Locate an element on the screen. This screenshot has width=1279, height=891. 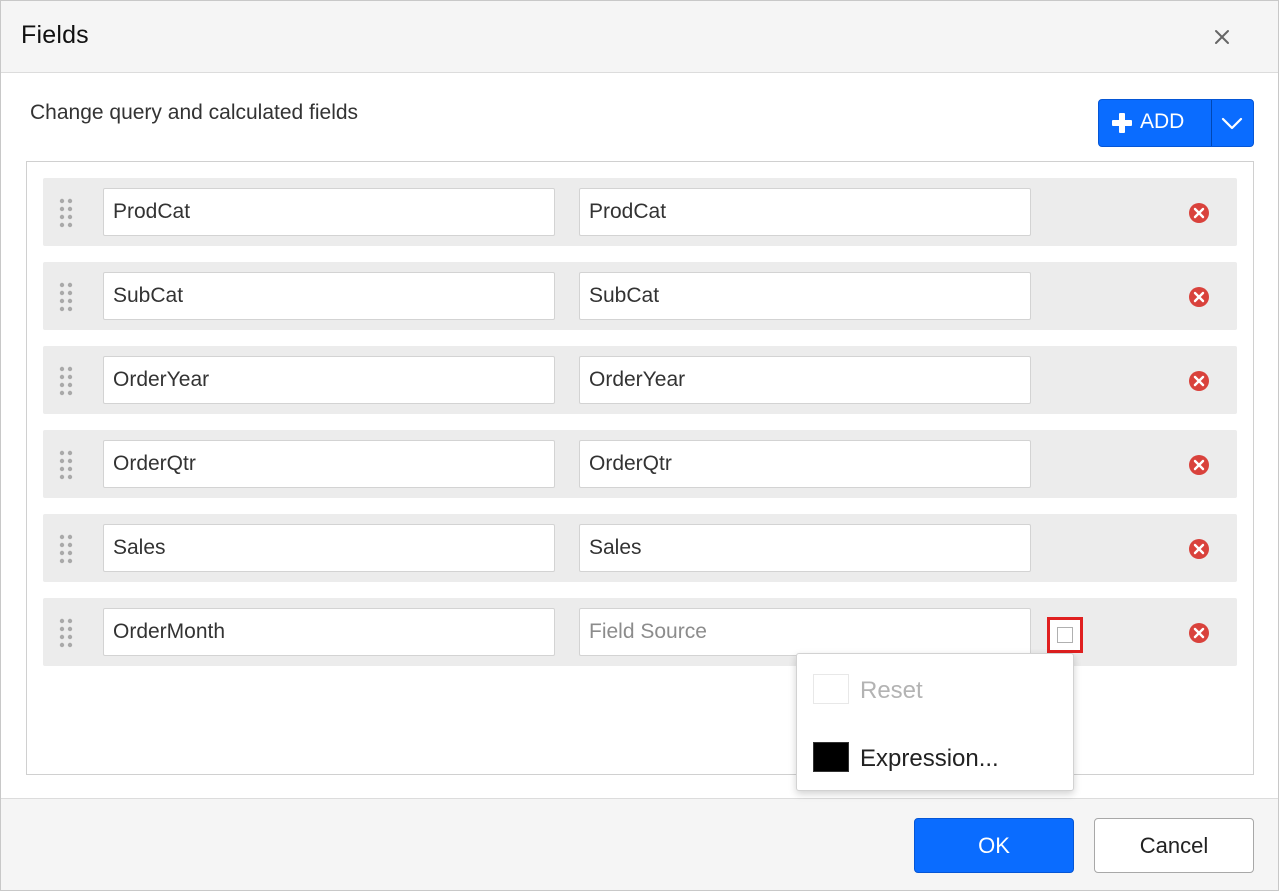
cancel-button: Cancel is located at coordinates (1174, 845).